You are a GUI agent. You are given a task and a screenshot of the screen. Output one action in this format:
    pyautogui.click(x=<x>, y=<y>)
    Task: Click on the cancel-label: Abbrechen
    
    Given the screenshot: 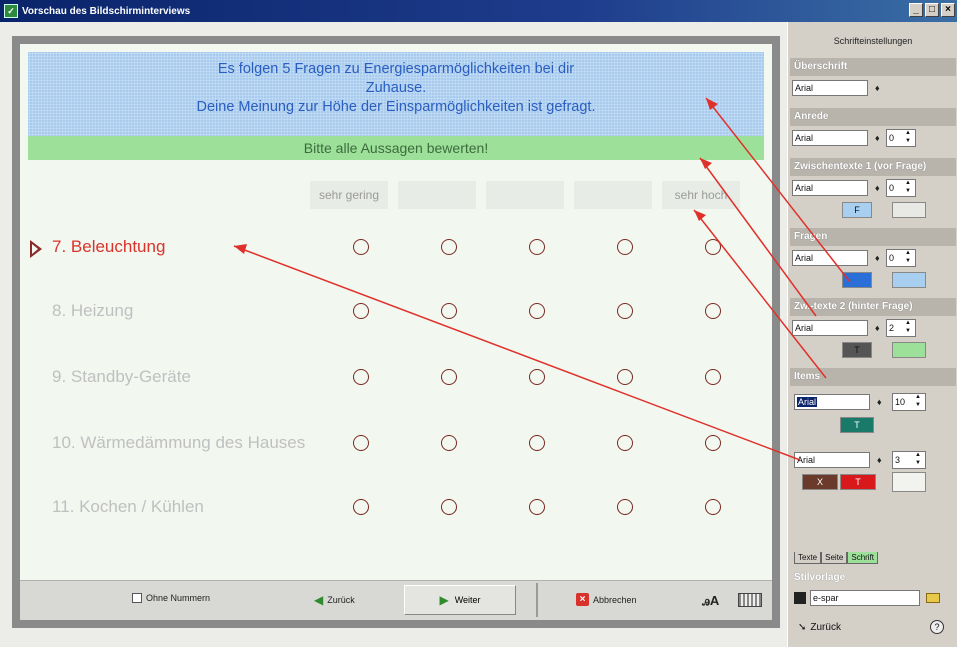 What is the action you would take?
    pyautogui.click(x=615, y=599)
    